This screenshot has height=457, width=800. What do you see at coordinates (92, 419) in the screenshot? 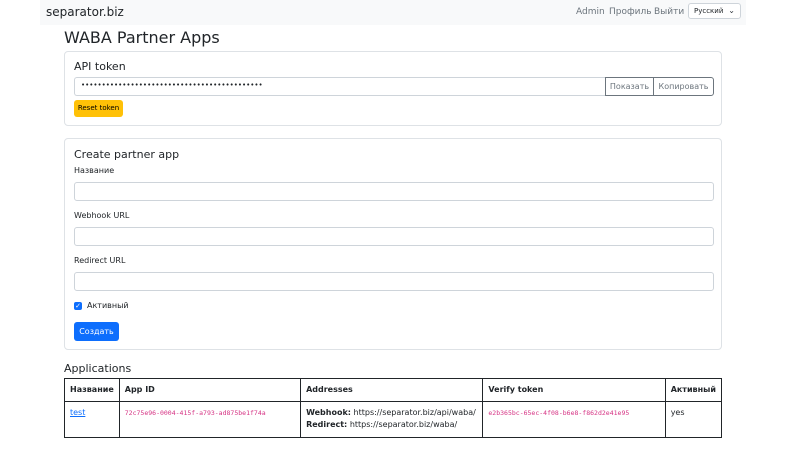
I see `app-name-cell: test` at bounding box center [92, 419].